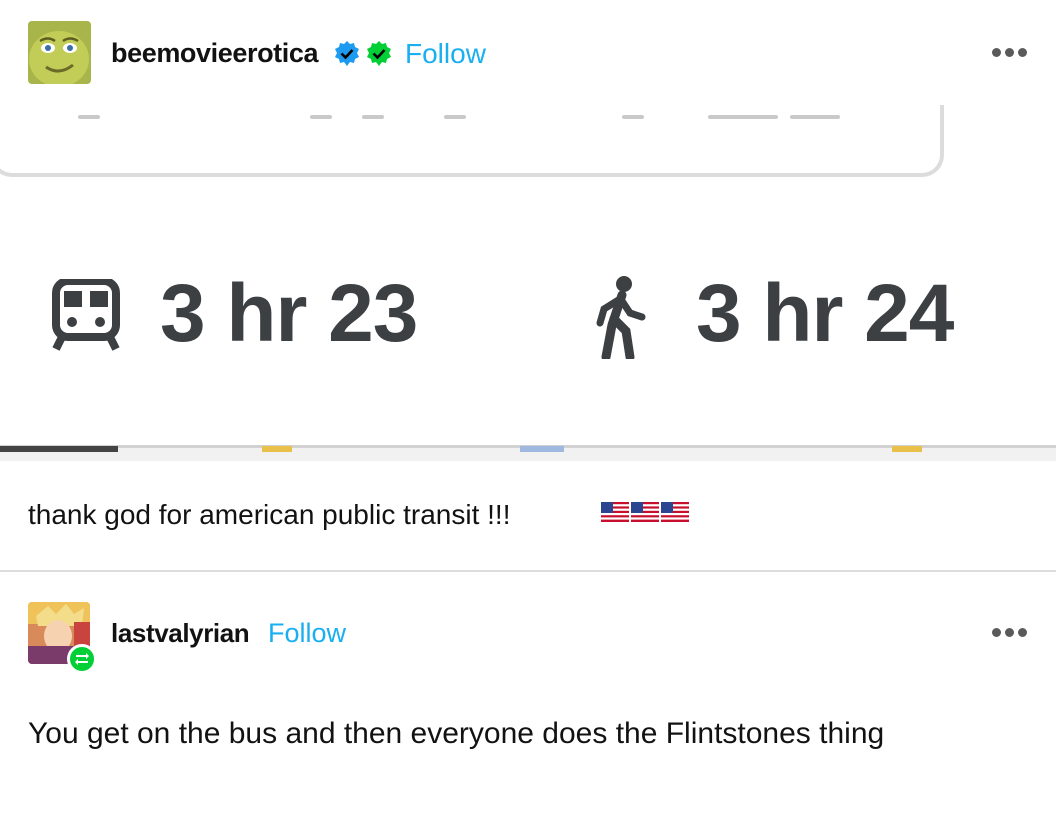  I want to click on caption-flags, so click(646, 514).